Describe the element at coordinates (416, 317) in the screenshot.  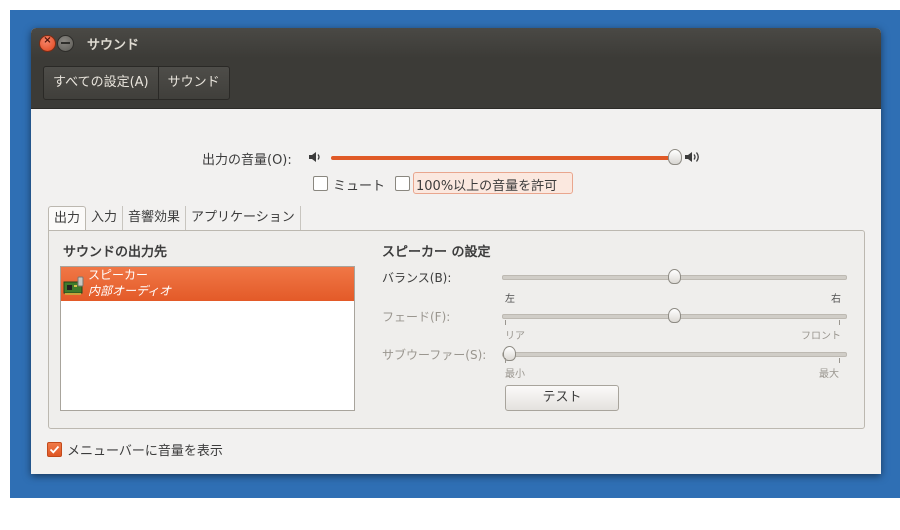
I see `fade-label: フェード(F):` at that location.